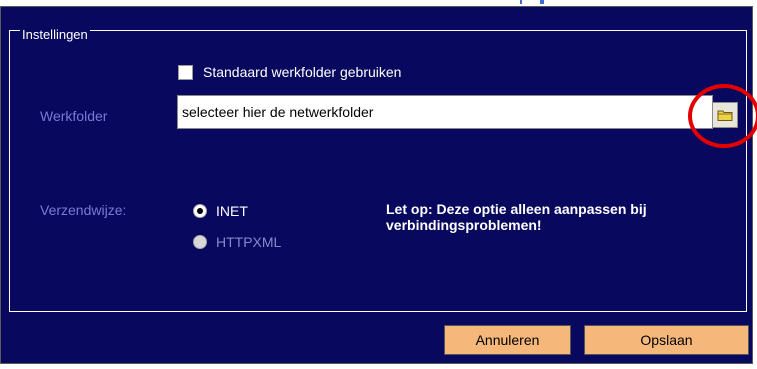 Image resolution: width=757 pixels, height=369 pixels. Describe the element at coordinates (83, 210) in the screenshot. I see `verzendwijze-label: Verzendwijze:` at that location.